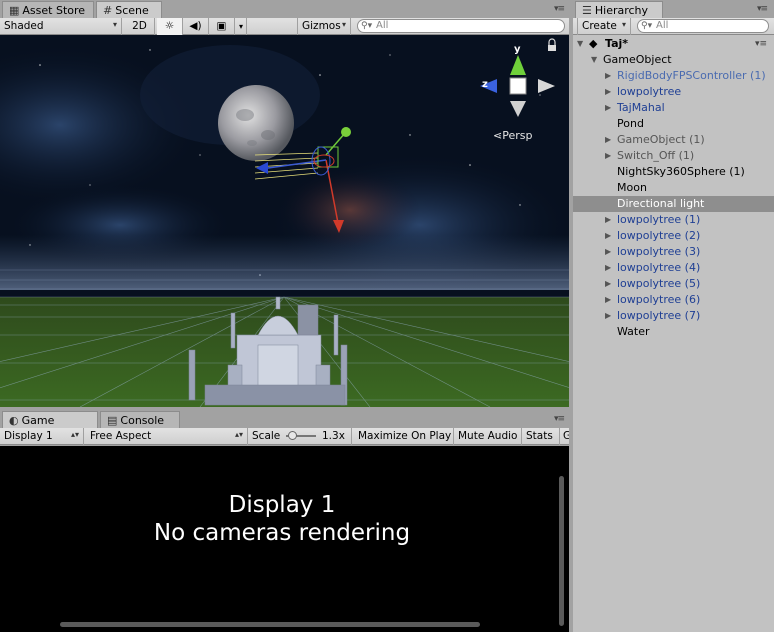  Describe the element at coordinates (301, 435) in the screenshot. I see `scale-slider` at that location.